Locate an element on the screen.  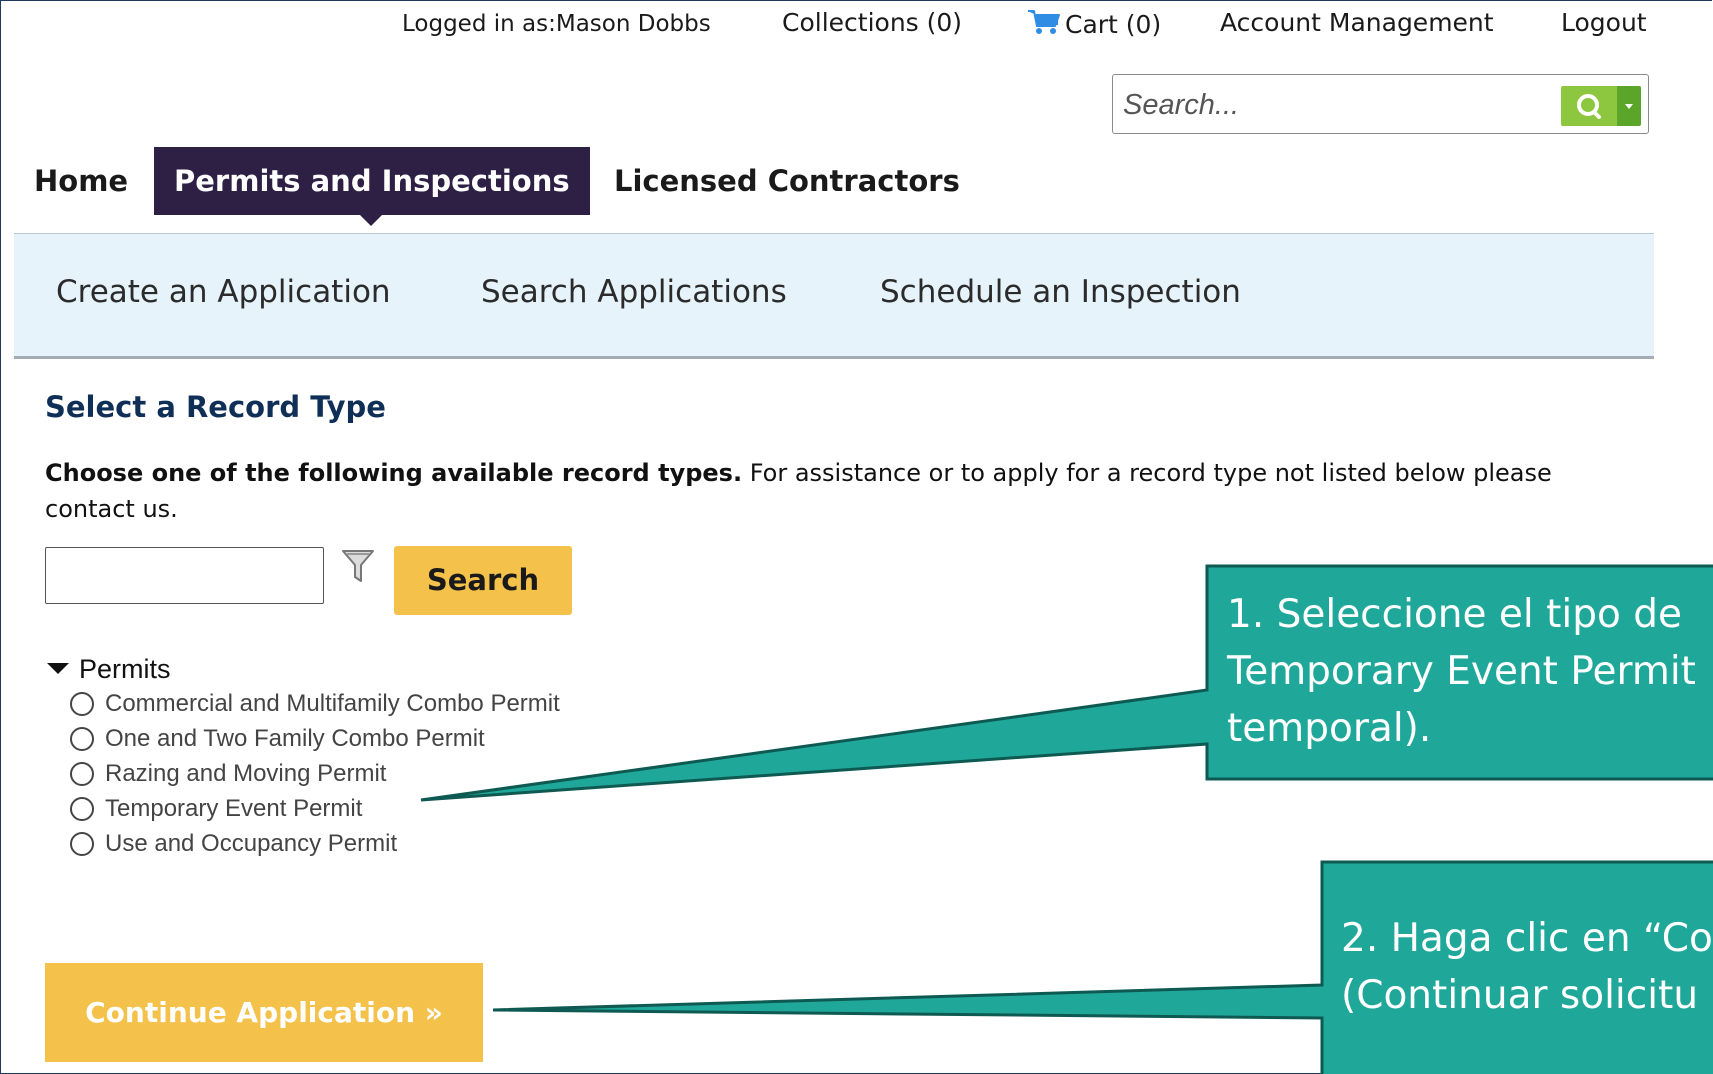
callout-1-line: Temporary Event Permit is located at coordinates (1461, 671).